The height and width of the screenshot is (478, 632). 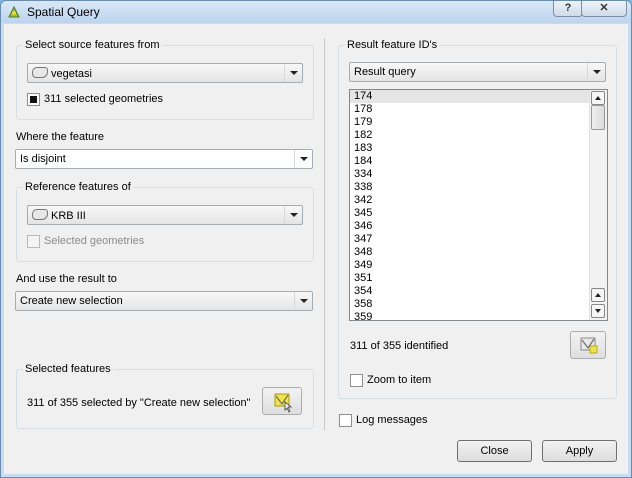 What do you see at coordinates (478, 135) in the screenshot?
I see `list-item: 182` at bounding box center [478, 135].